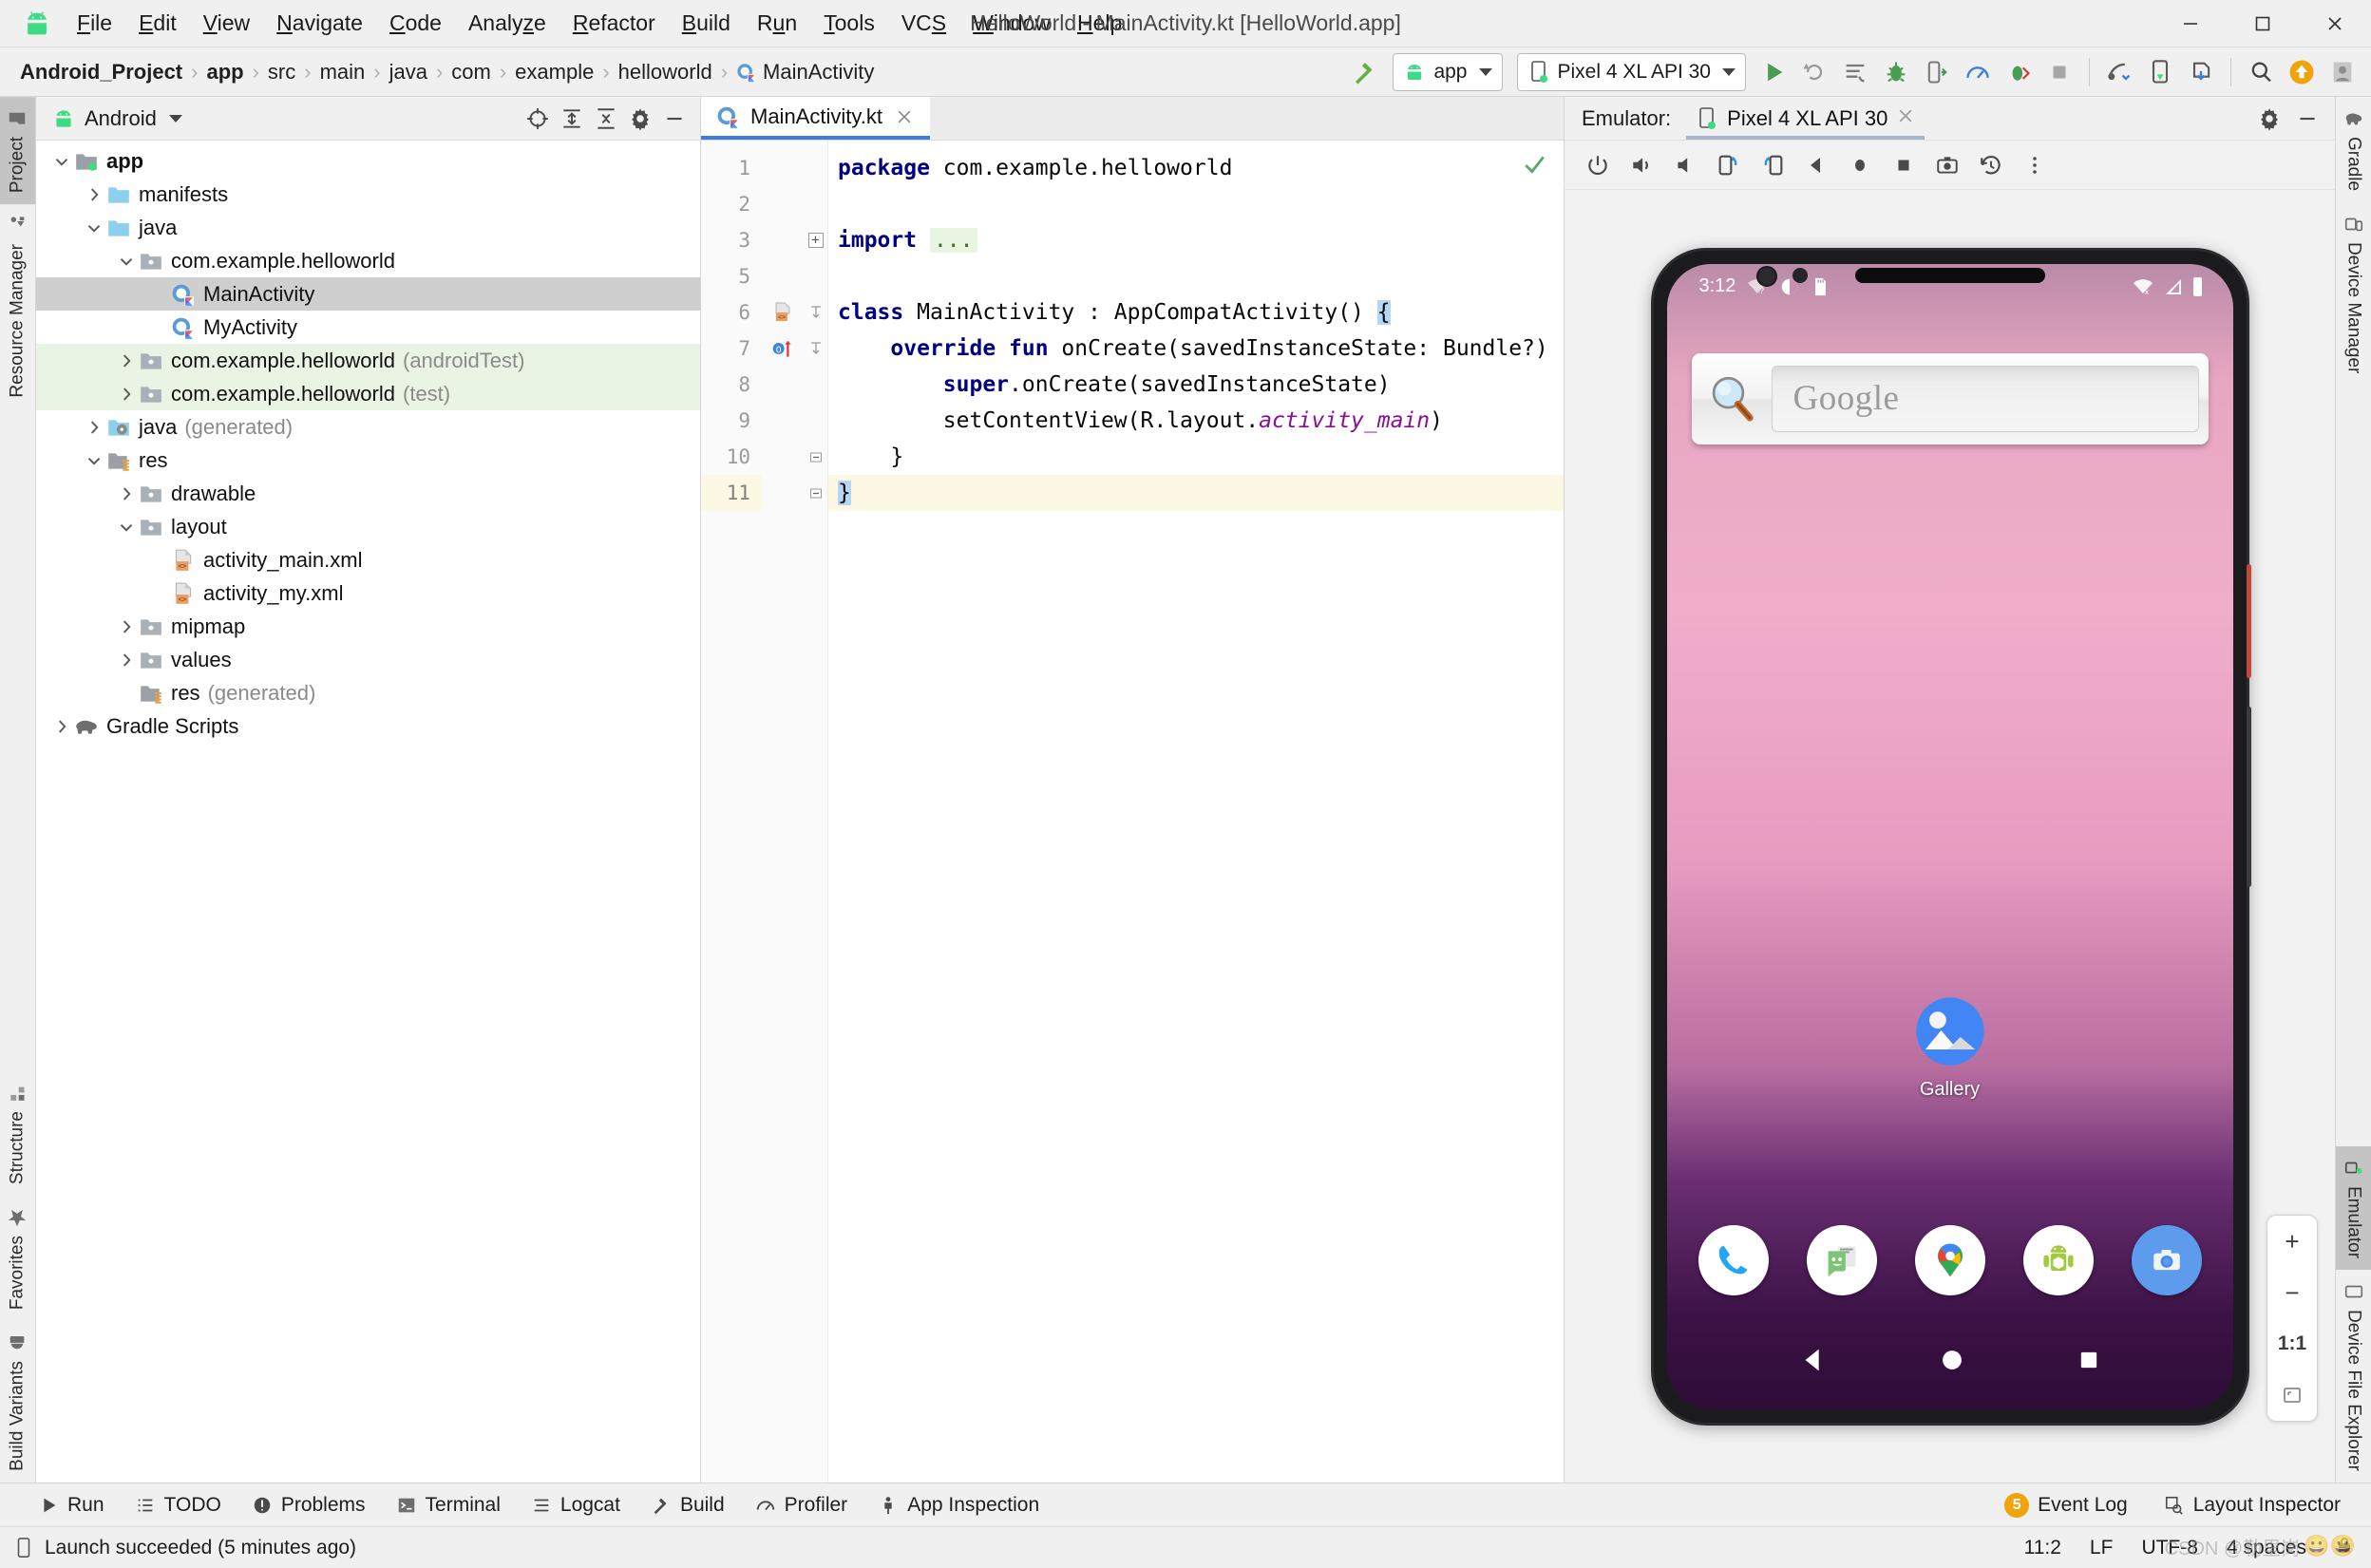  I want to click on tree-node: com.example.helloworld, so click(368, 260).